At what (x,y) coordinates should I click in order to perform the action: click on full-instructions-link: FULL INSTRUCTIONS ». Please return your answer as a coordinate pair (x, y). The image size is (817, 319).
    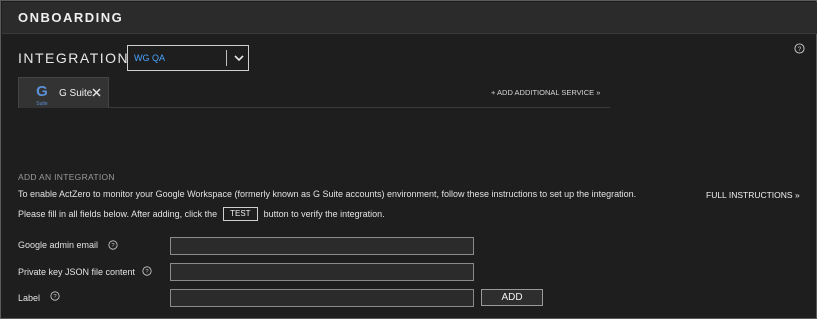
    Looking at the image, I should click on (753, 195).